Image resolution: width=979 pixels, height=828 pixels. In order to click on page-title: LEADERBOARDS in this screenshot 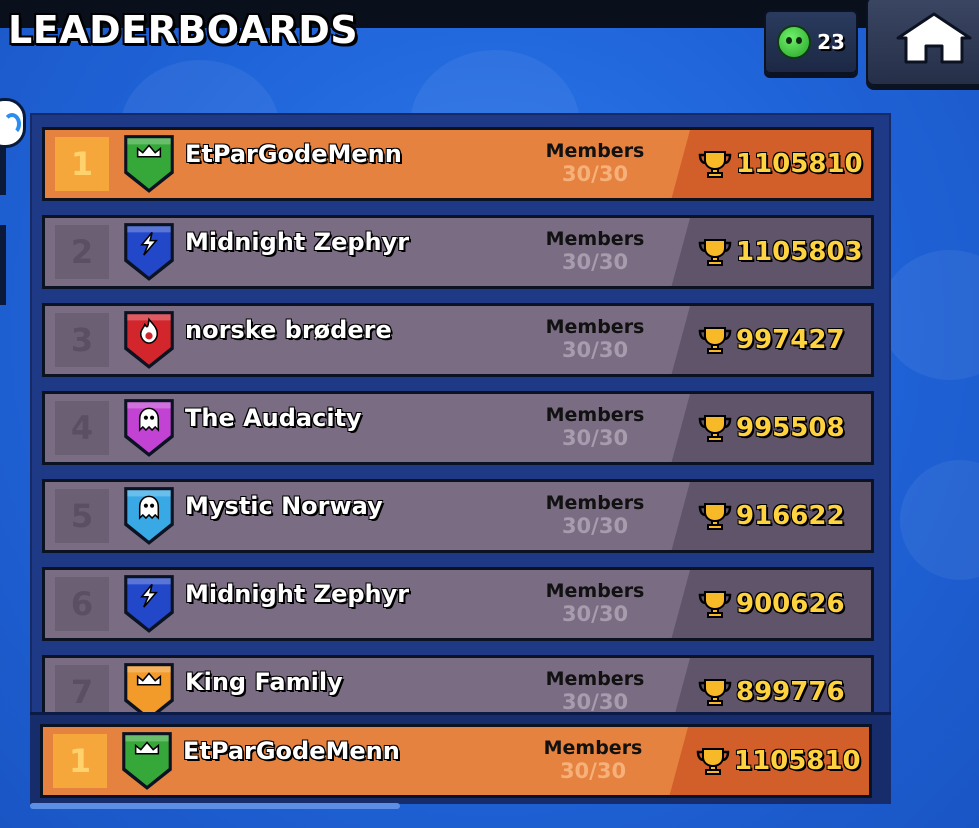, I will do `click(183, 30)`.